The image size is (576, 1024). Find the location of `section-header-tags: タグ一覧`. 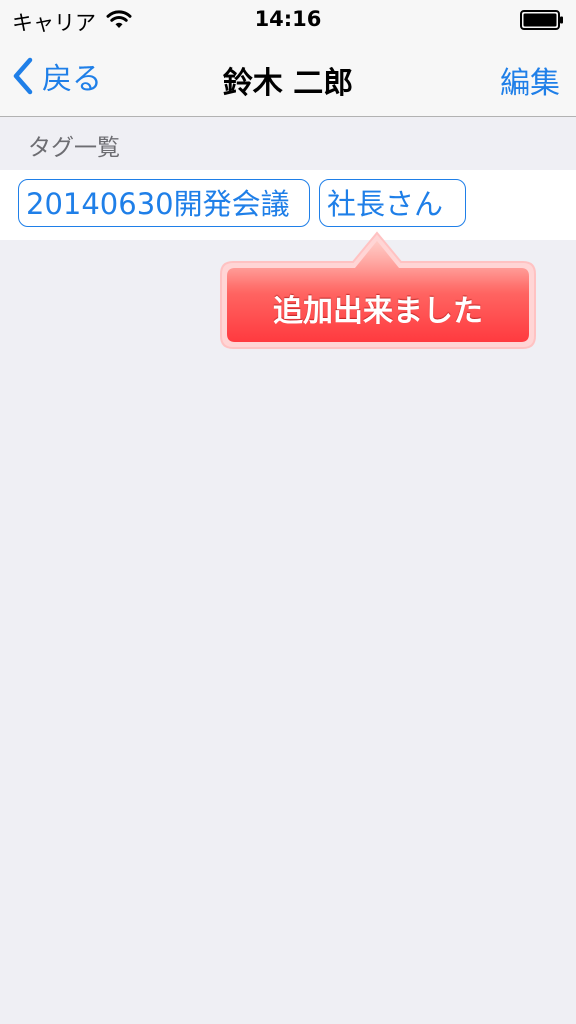

section-header-tags: タグ一覧 is located at coordinates (74, 148).